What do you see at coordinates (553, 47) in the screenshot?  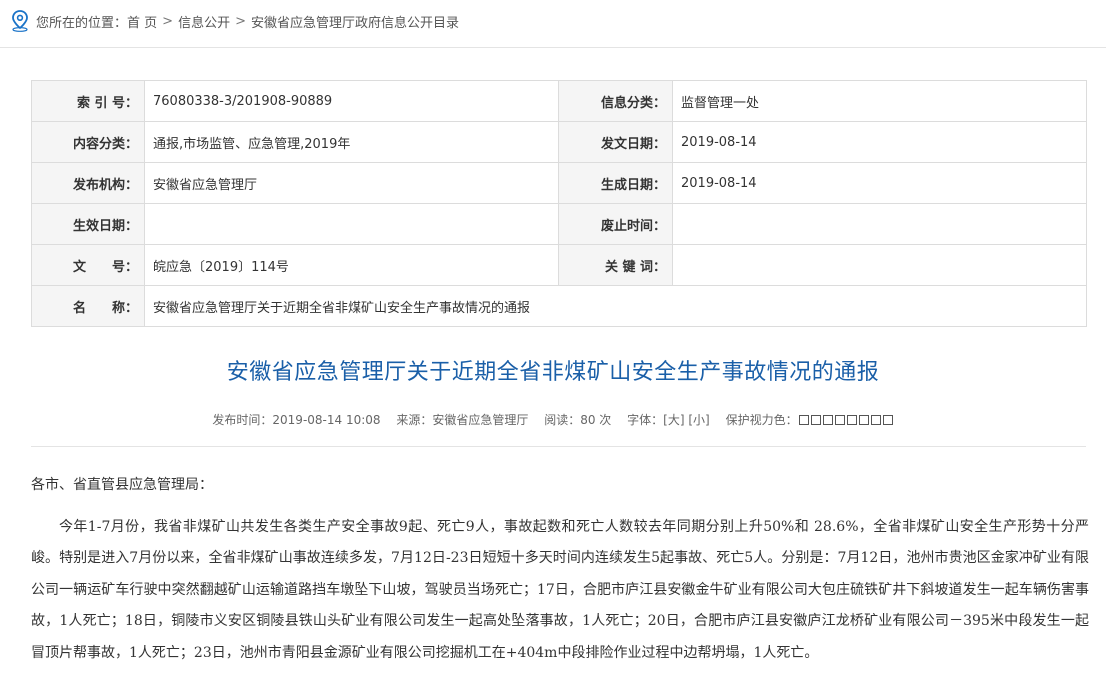 I see `header-divider` at bounding box center [553, 47].